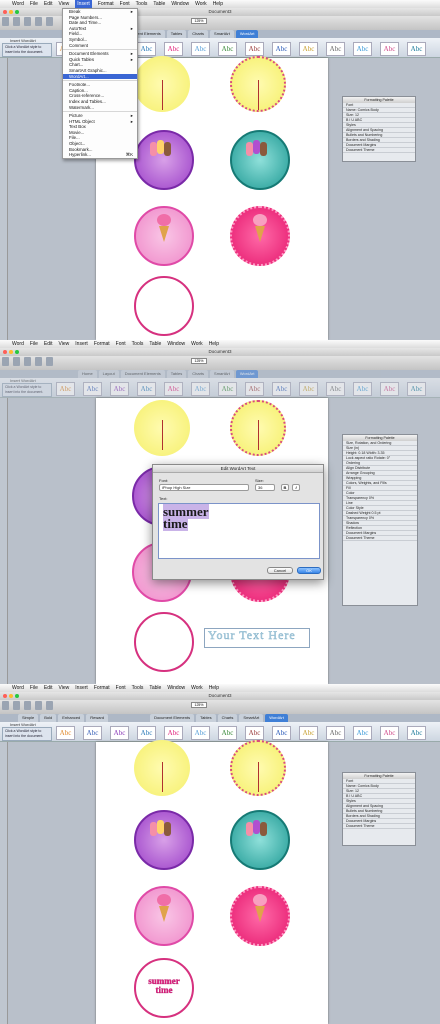 Image resolution: width=440 pixels, height=1024 pixels. Describe the element at coordinates (100, 155) in the screenshot. I see `insert-menu-hyperlink: Hyperlink... ⌘K` at that location.